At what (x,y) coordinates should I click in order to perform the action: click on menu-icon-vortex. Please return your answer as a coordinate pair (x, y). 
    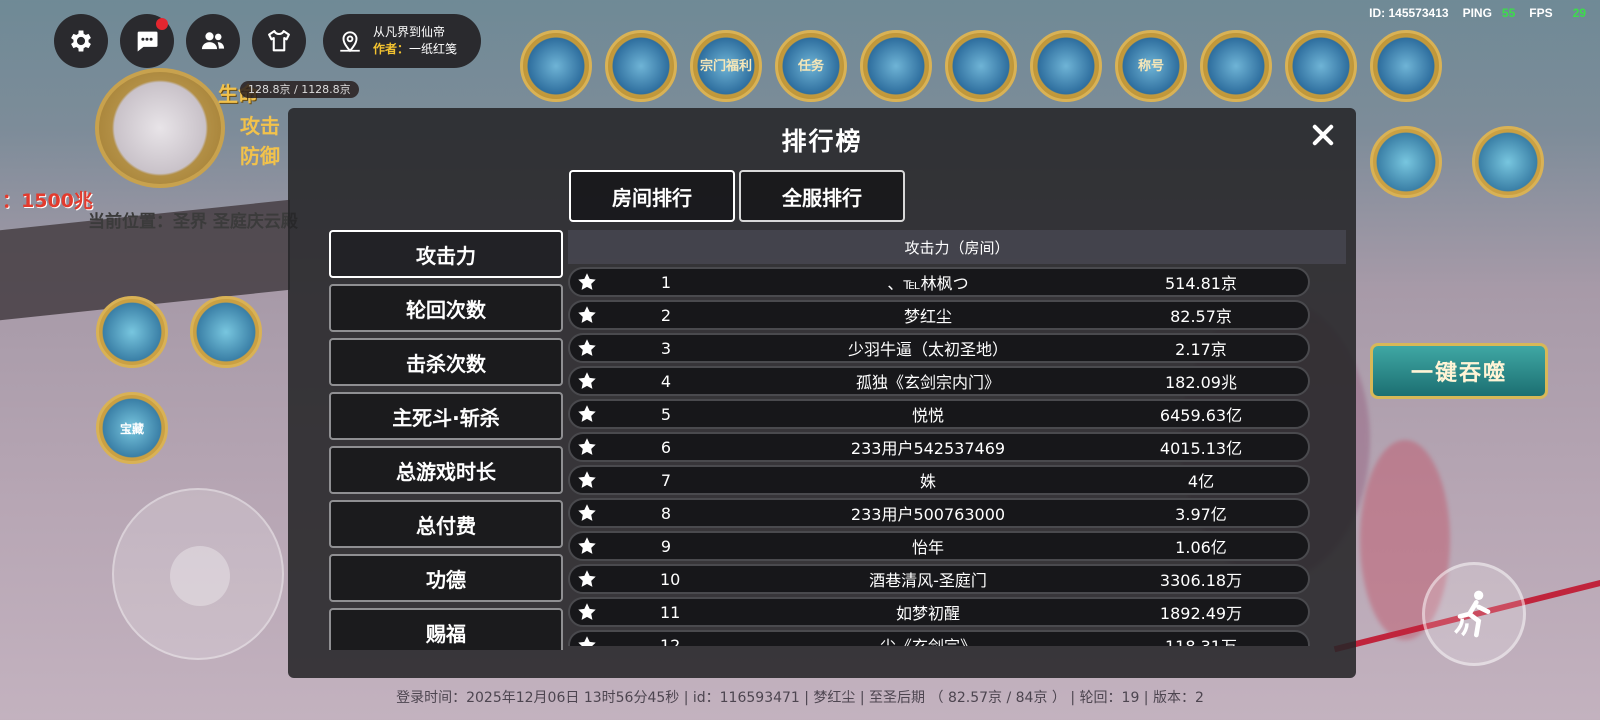
    Looking at the image, I should click on (896, 66).